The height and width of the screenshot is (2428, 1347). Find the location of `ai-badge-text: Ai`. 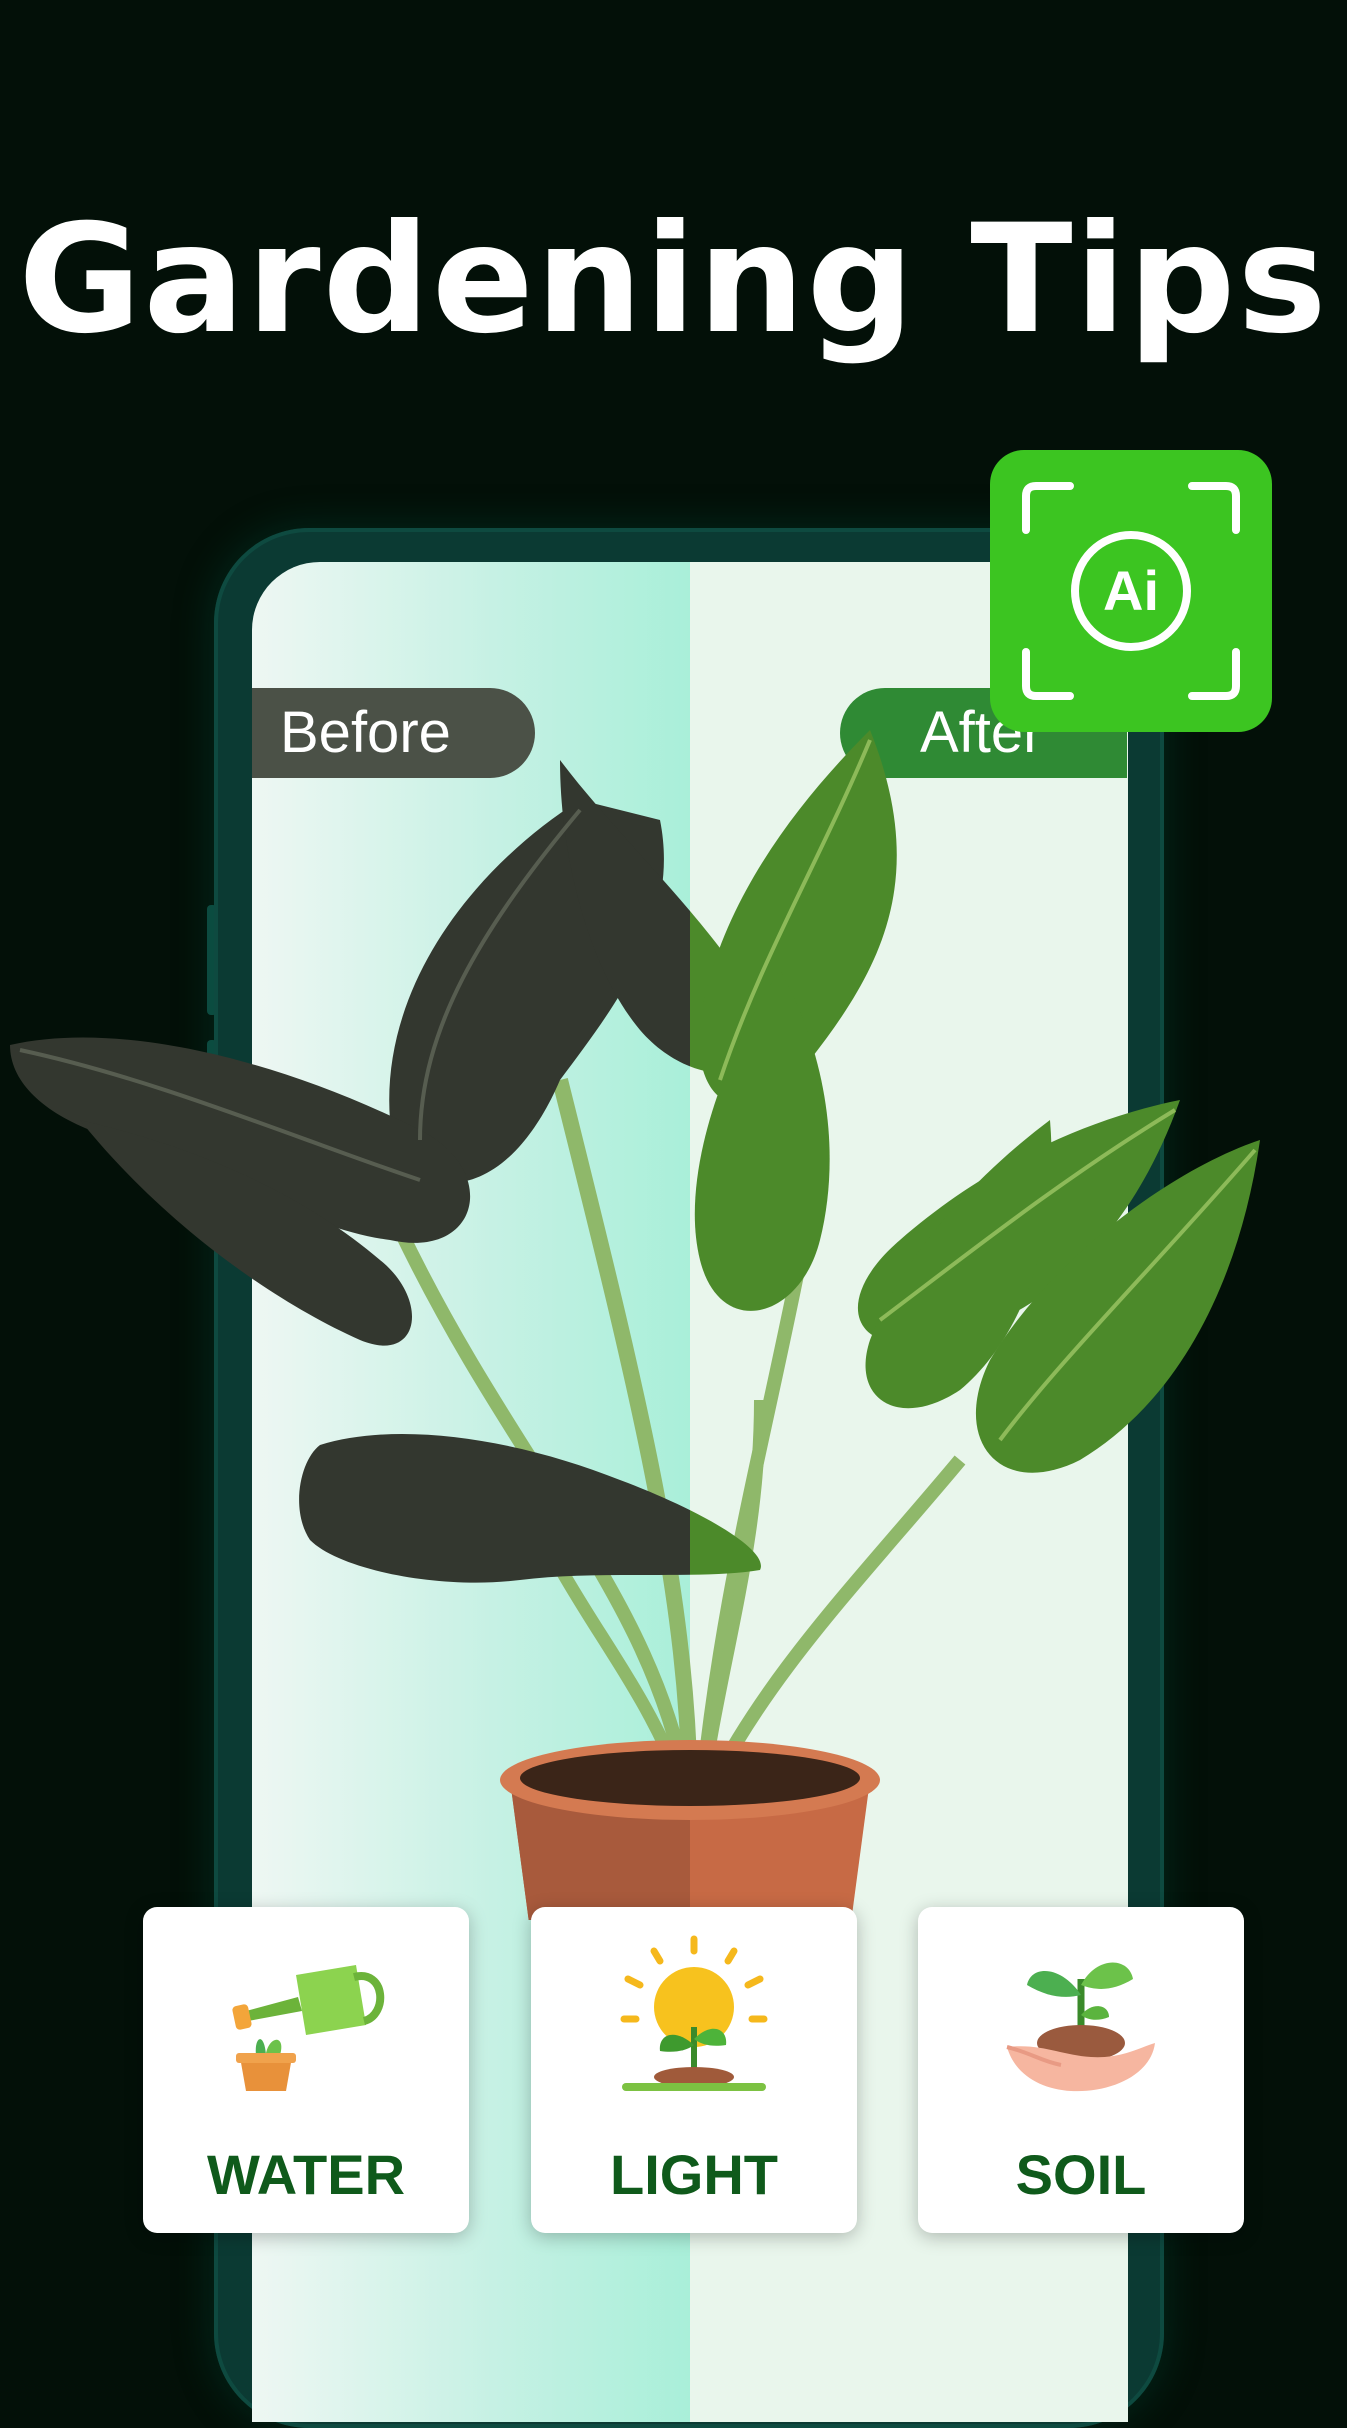

ai-badge-text: Ai is located at coordinates (1131, 590).